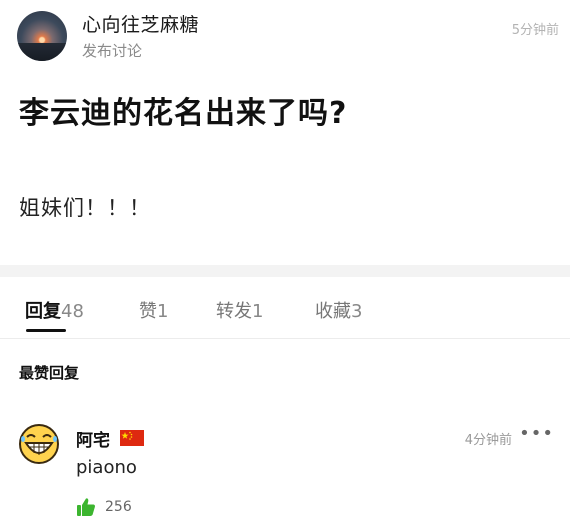 The width and height of the screenshot is (570, 530). Describe the element at coordinates (72, 311) in the screenshot. I see `tab-replies-count: 48` at that location.